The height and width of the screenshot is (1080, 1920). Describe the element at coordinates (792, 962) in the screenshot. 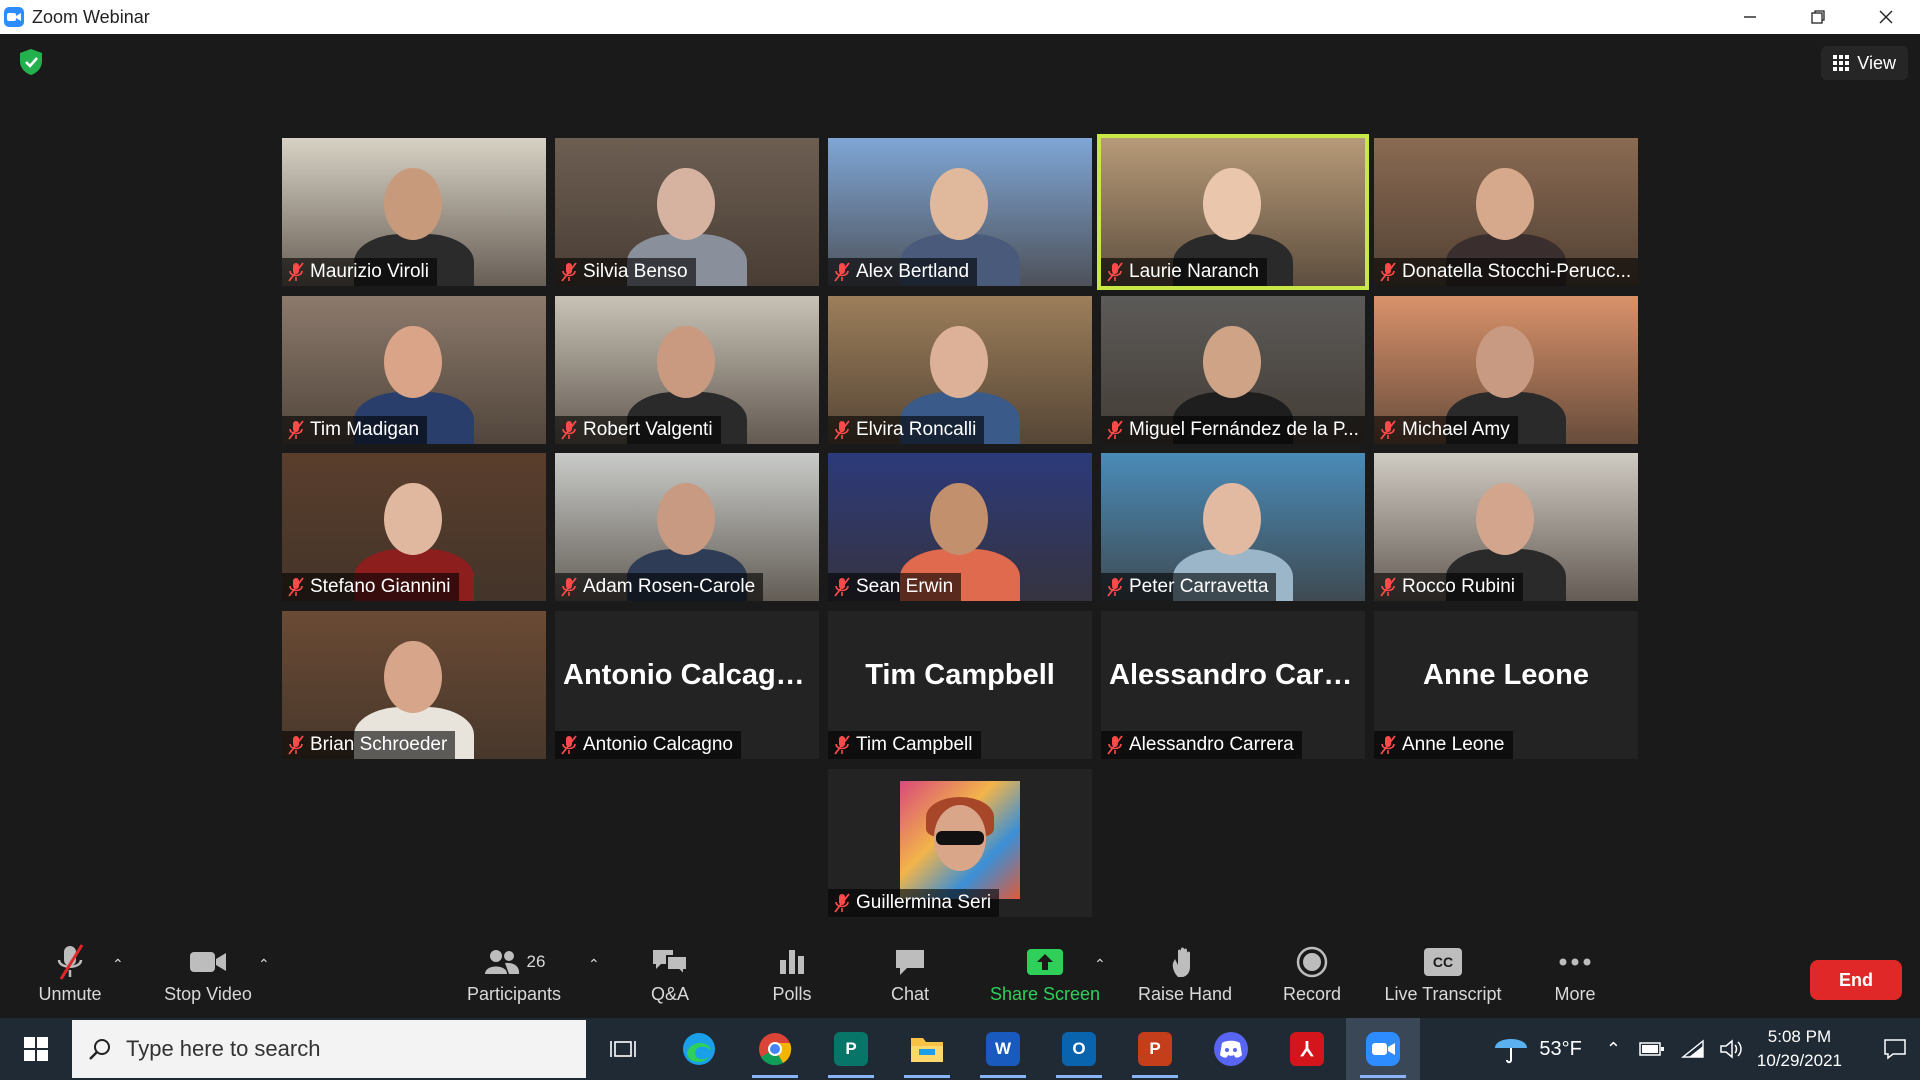

I see `polls-icon` at that location.